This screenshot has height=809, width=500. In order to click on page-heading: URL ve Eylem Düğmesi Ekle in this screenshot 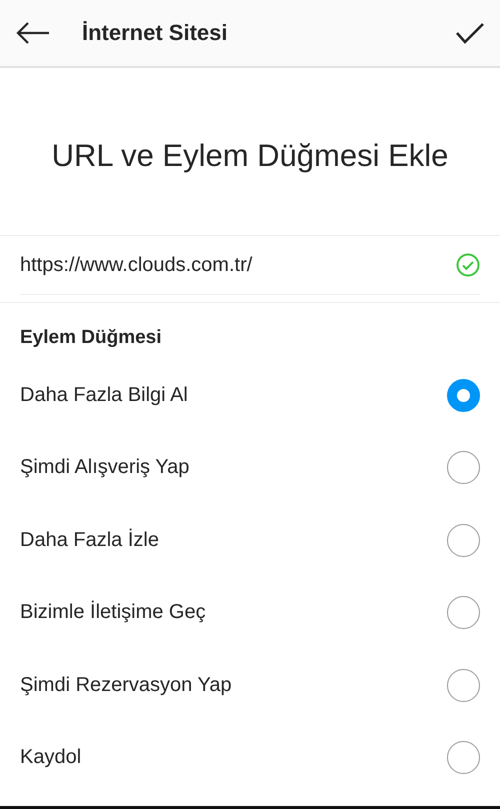, I will do `click(250, 156)`.